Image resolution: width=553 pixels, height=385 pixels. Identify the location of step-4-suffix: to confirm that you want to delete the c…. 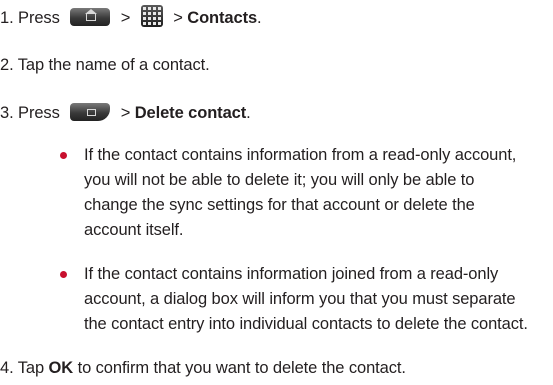
(241, 368).